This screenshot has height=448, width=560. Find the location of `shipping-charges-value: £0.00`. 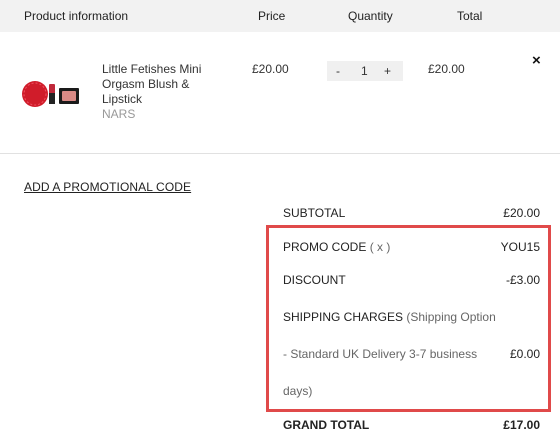

shipping-charges-value: £0.00 is located at coordinates (524, 354).